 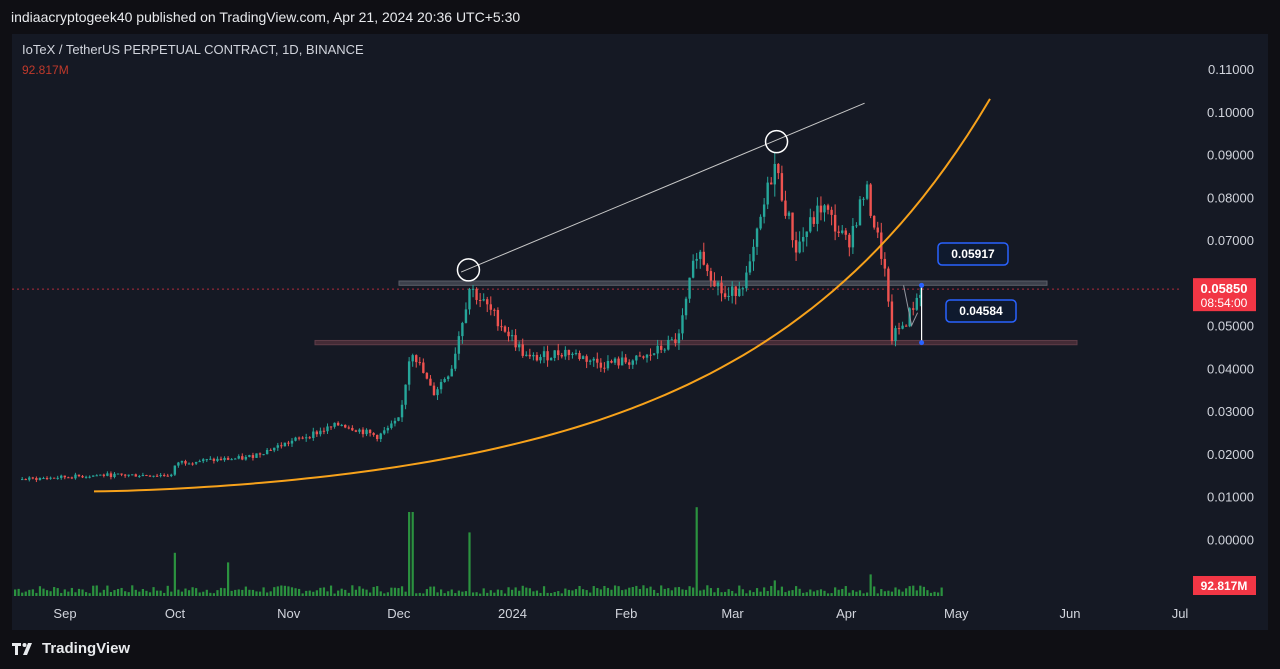 I want to click on last-price-value: 0.05850, so click(x=1224, y=288).